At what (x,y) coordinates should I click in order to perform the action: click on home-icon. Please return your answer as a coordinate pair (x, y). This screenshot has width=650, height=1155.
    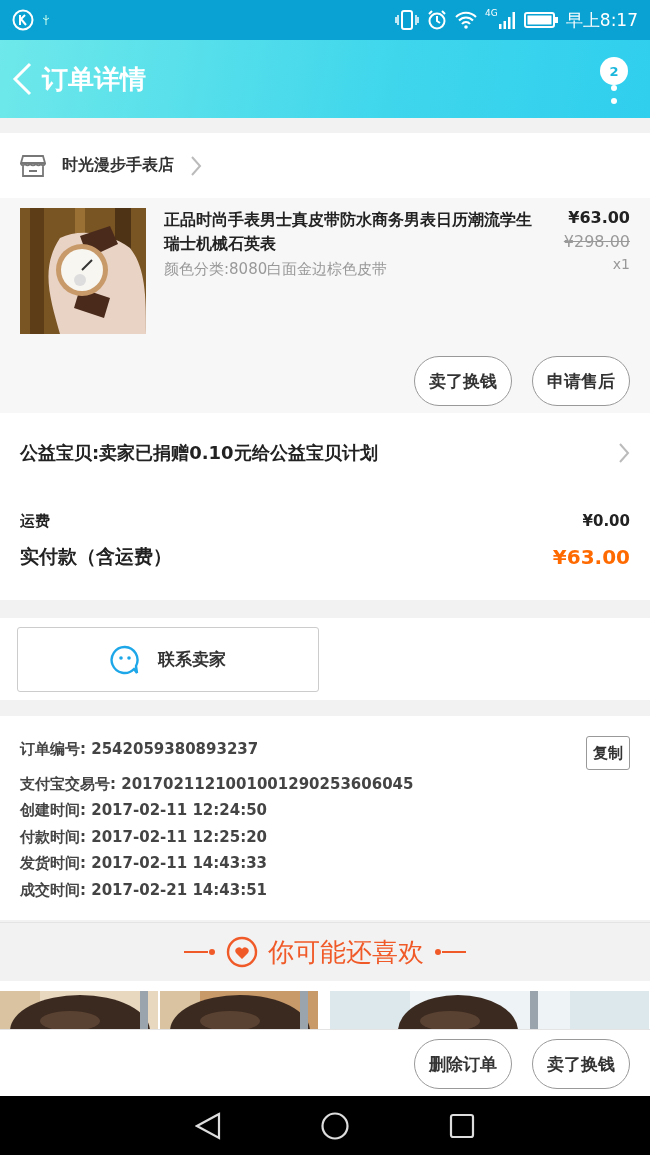
    Looking at the image, I should click on (335, 1126).